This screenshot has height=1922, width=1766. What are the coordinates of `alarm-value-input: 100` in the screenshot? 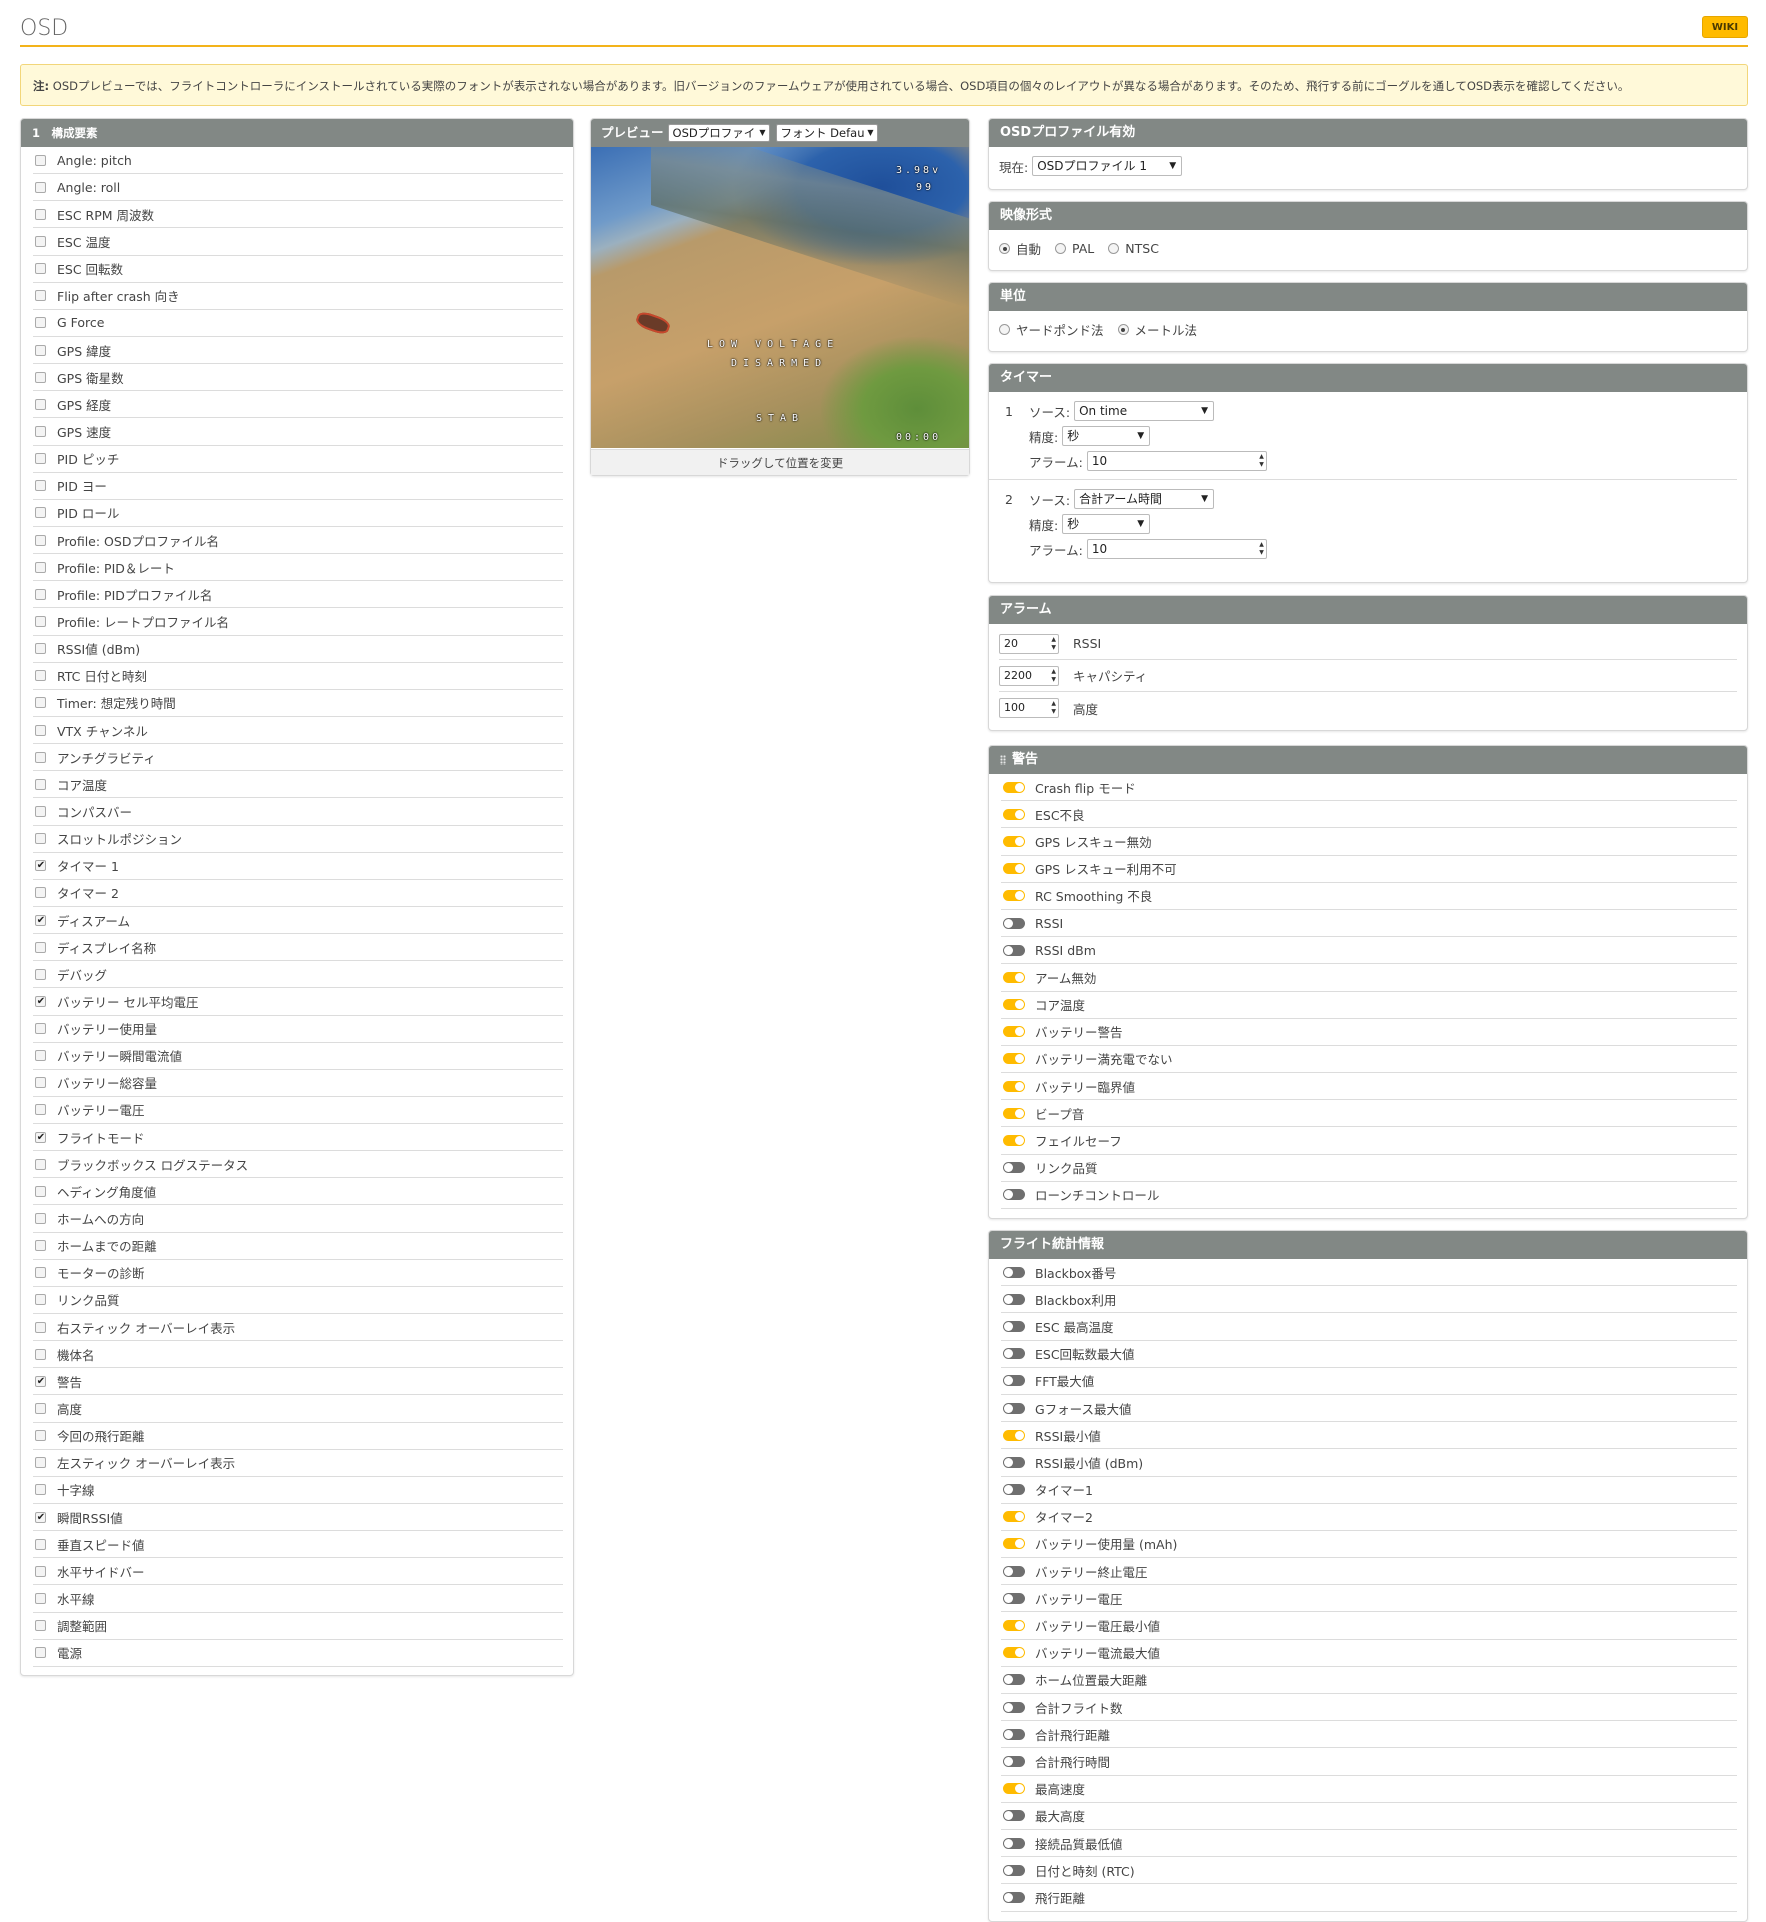 It's located at (1029, 708).